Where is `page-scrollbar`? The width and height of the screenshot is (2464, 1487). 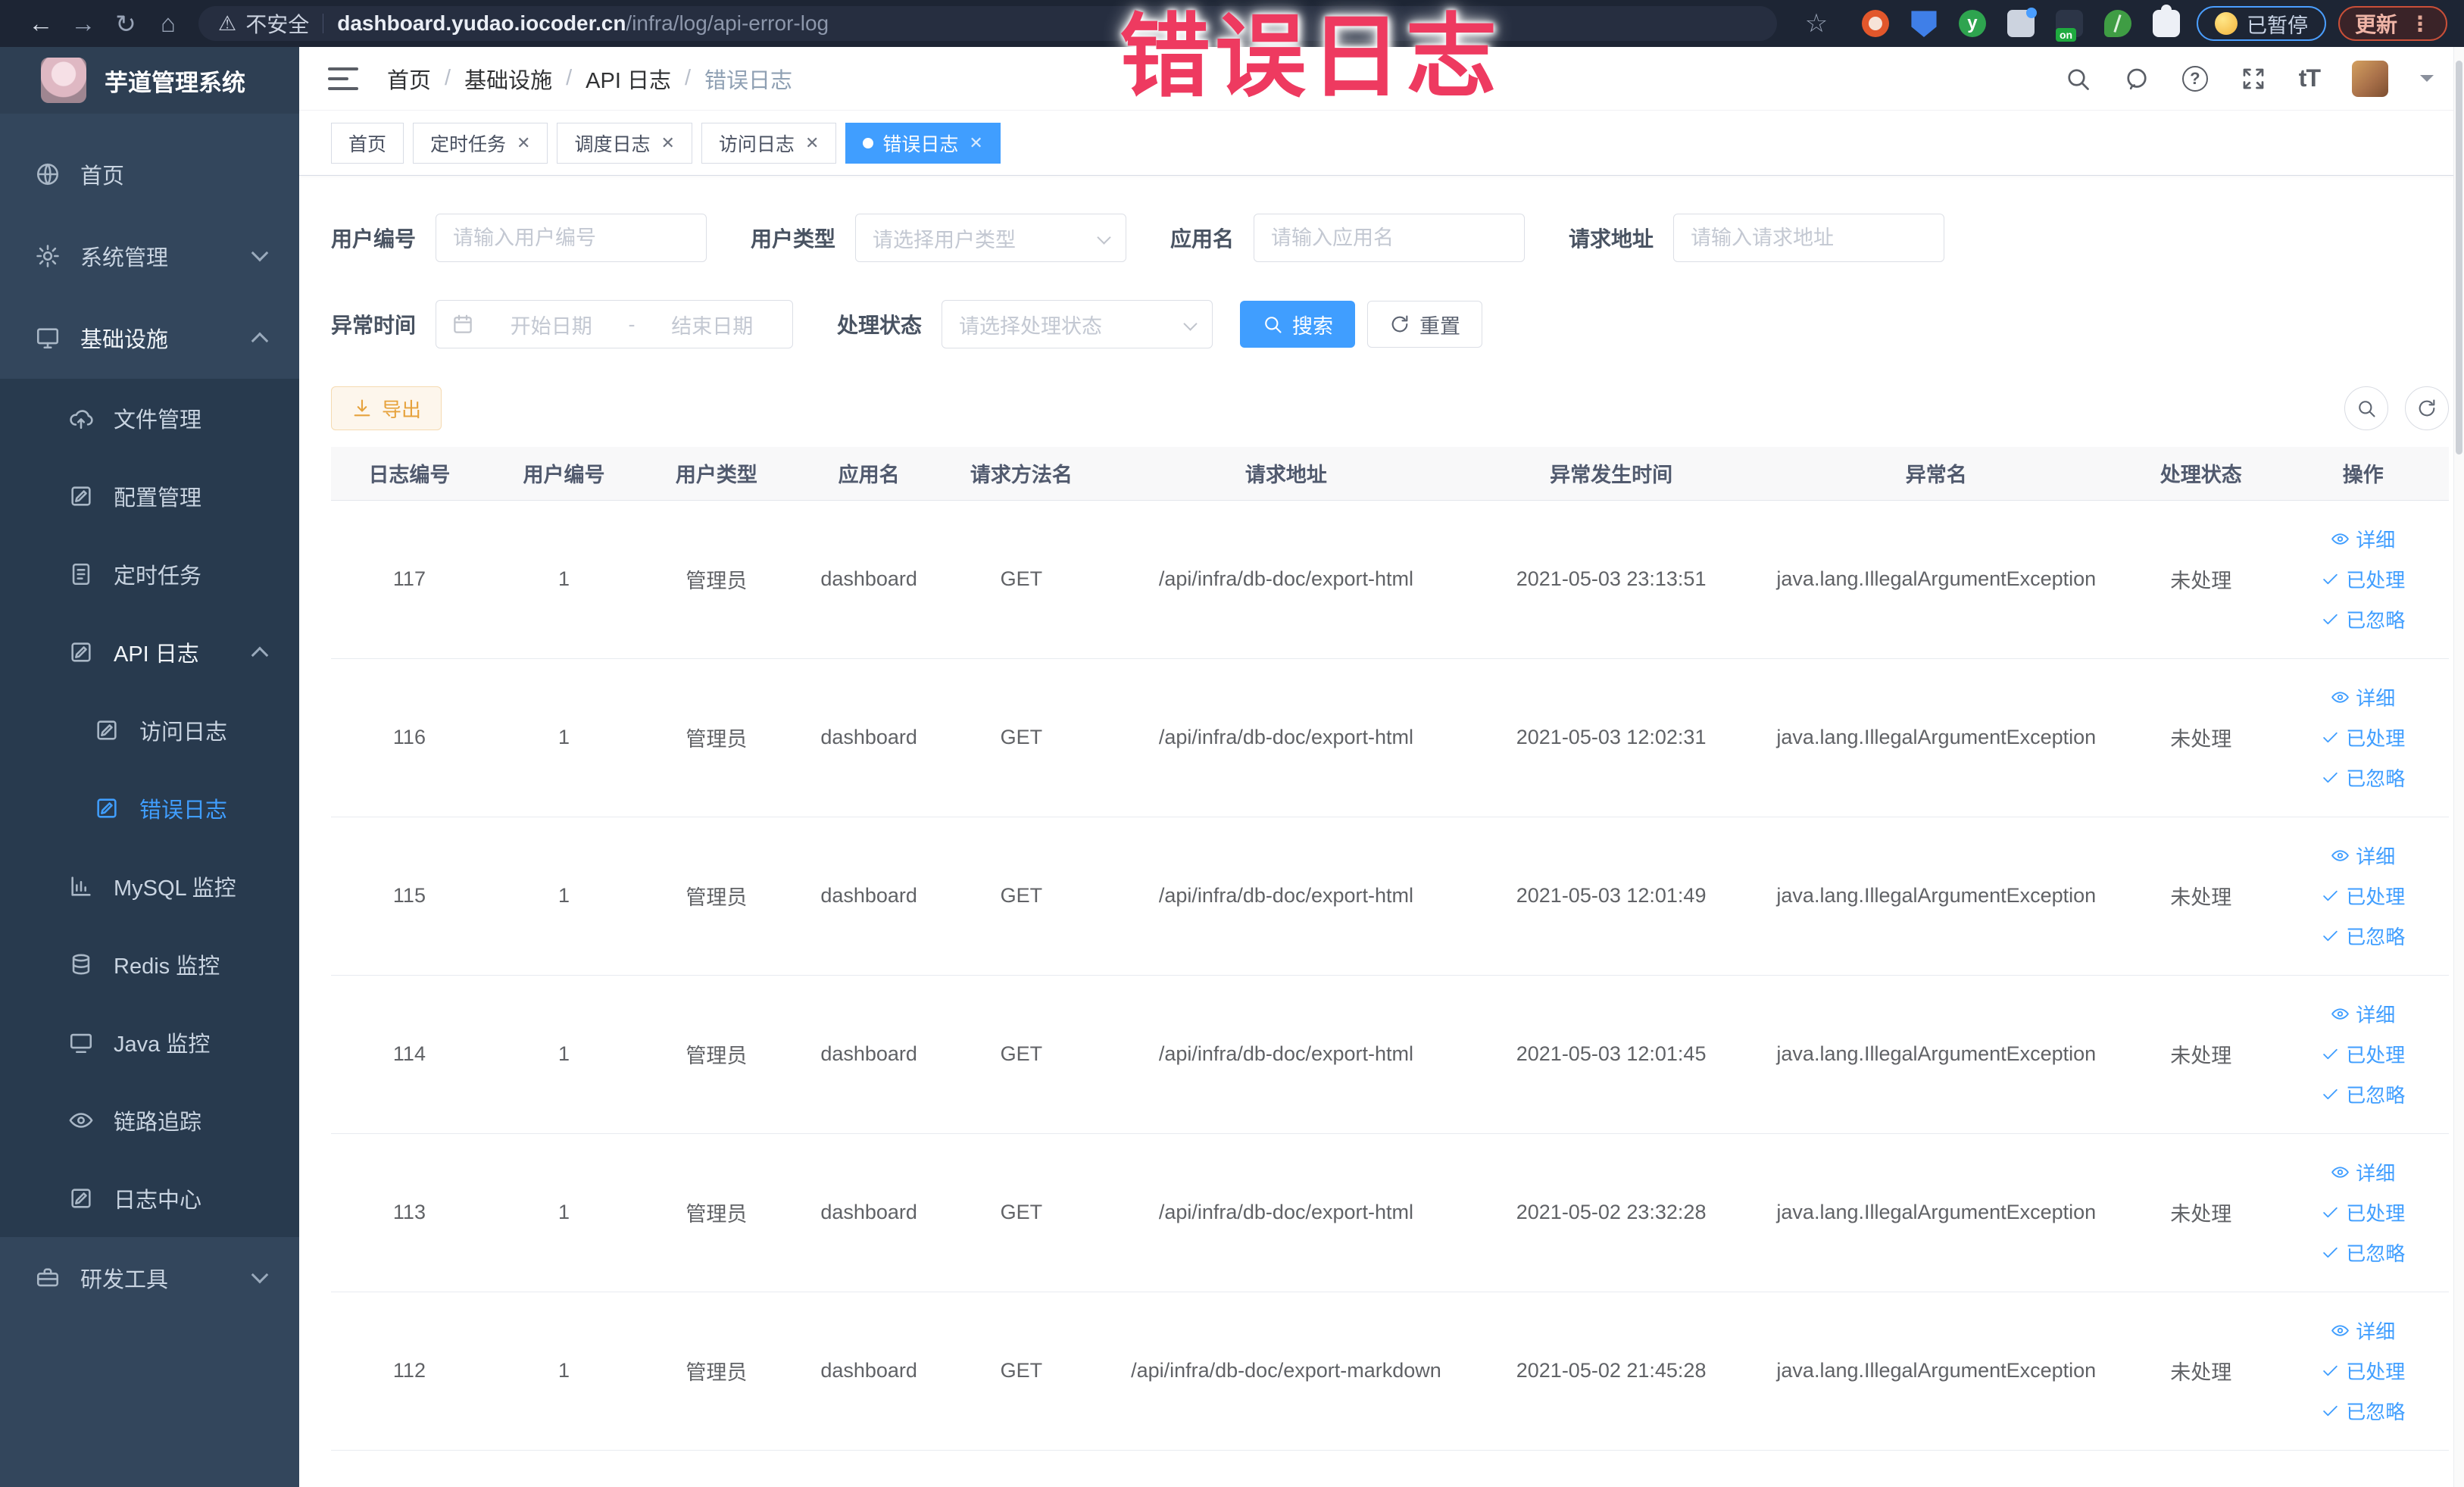
page-scrollbar is located at coordinates (2458, 767).